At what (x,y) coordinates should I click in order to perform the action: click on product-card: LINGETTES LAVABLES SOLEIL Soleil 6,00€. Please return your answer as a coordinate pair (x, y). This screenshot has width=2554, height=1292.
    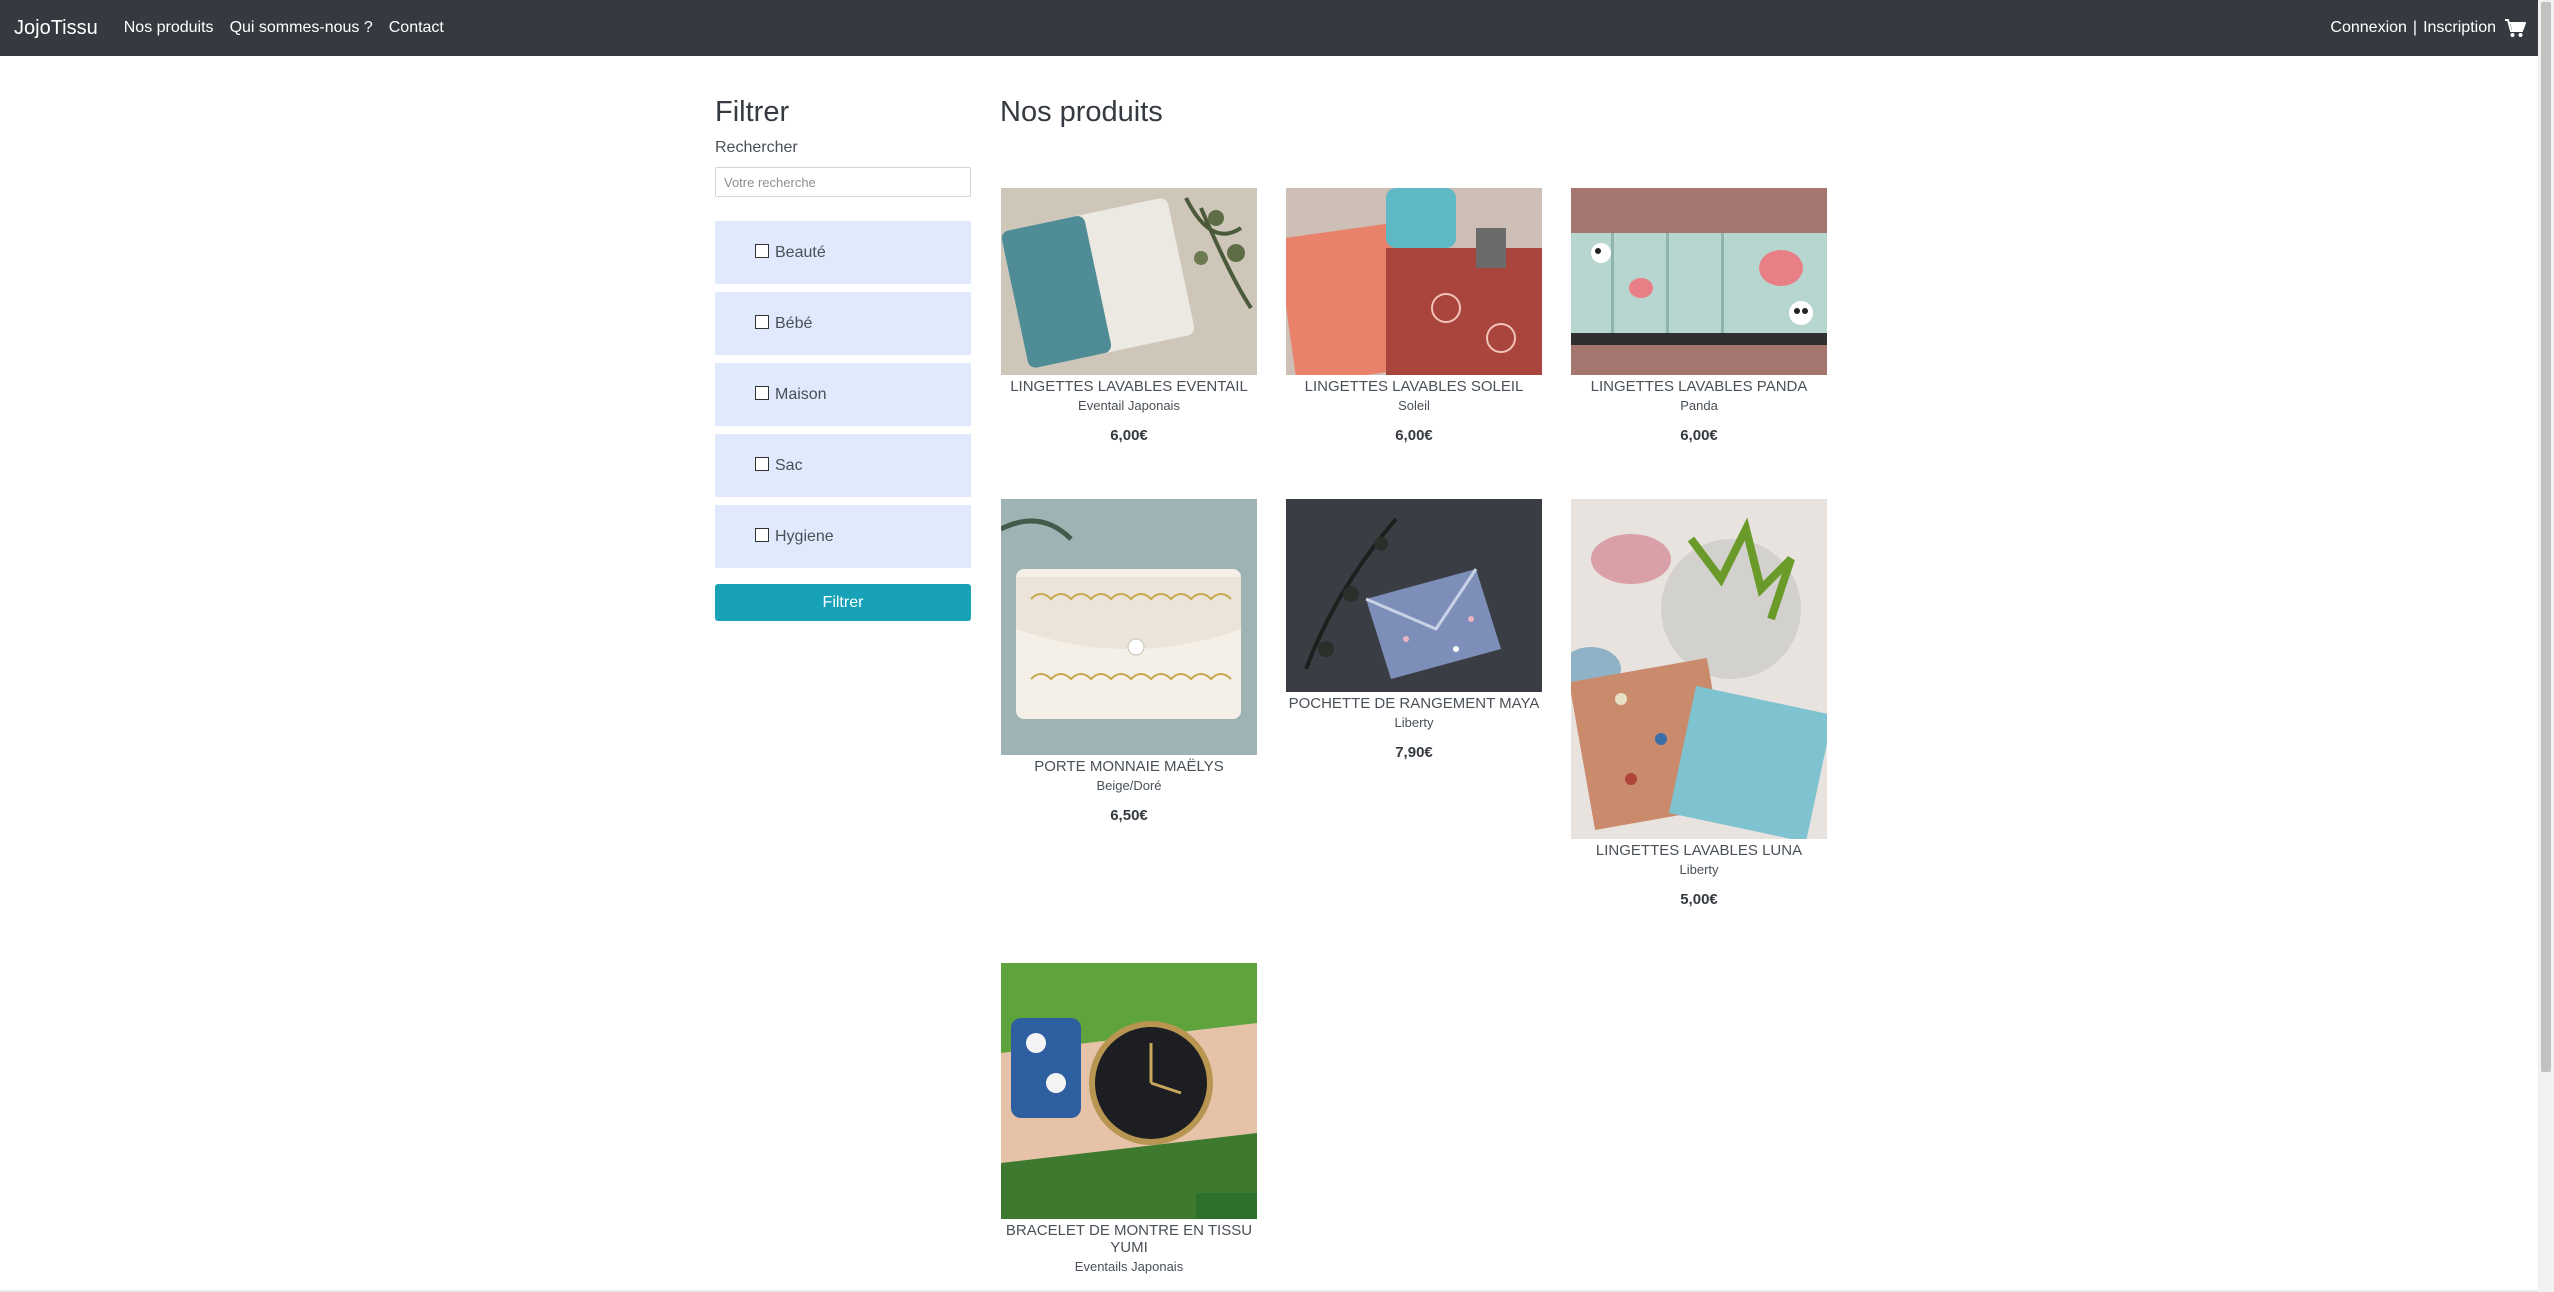
    Looking at the image, I should click on (1414, 316).